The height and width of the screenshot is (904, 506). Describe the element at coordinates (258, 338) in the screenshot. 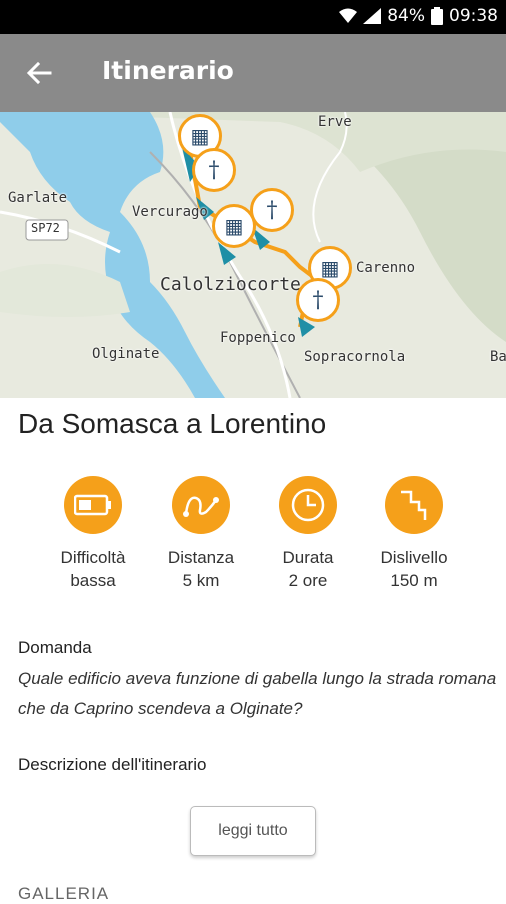

I see `map-label-foppenico: Foppenico` at that location.